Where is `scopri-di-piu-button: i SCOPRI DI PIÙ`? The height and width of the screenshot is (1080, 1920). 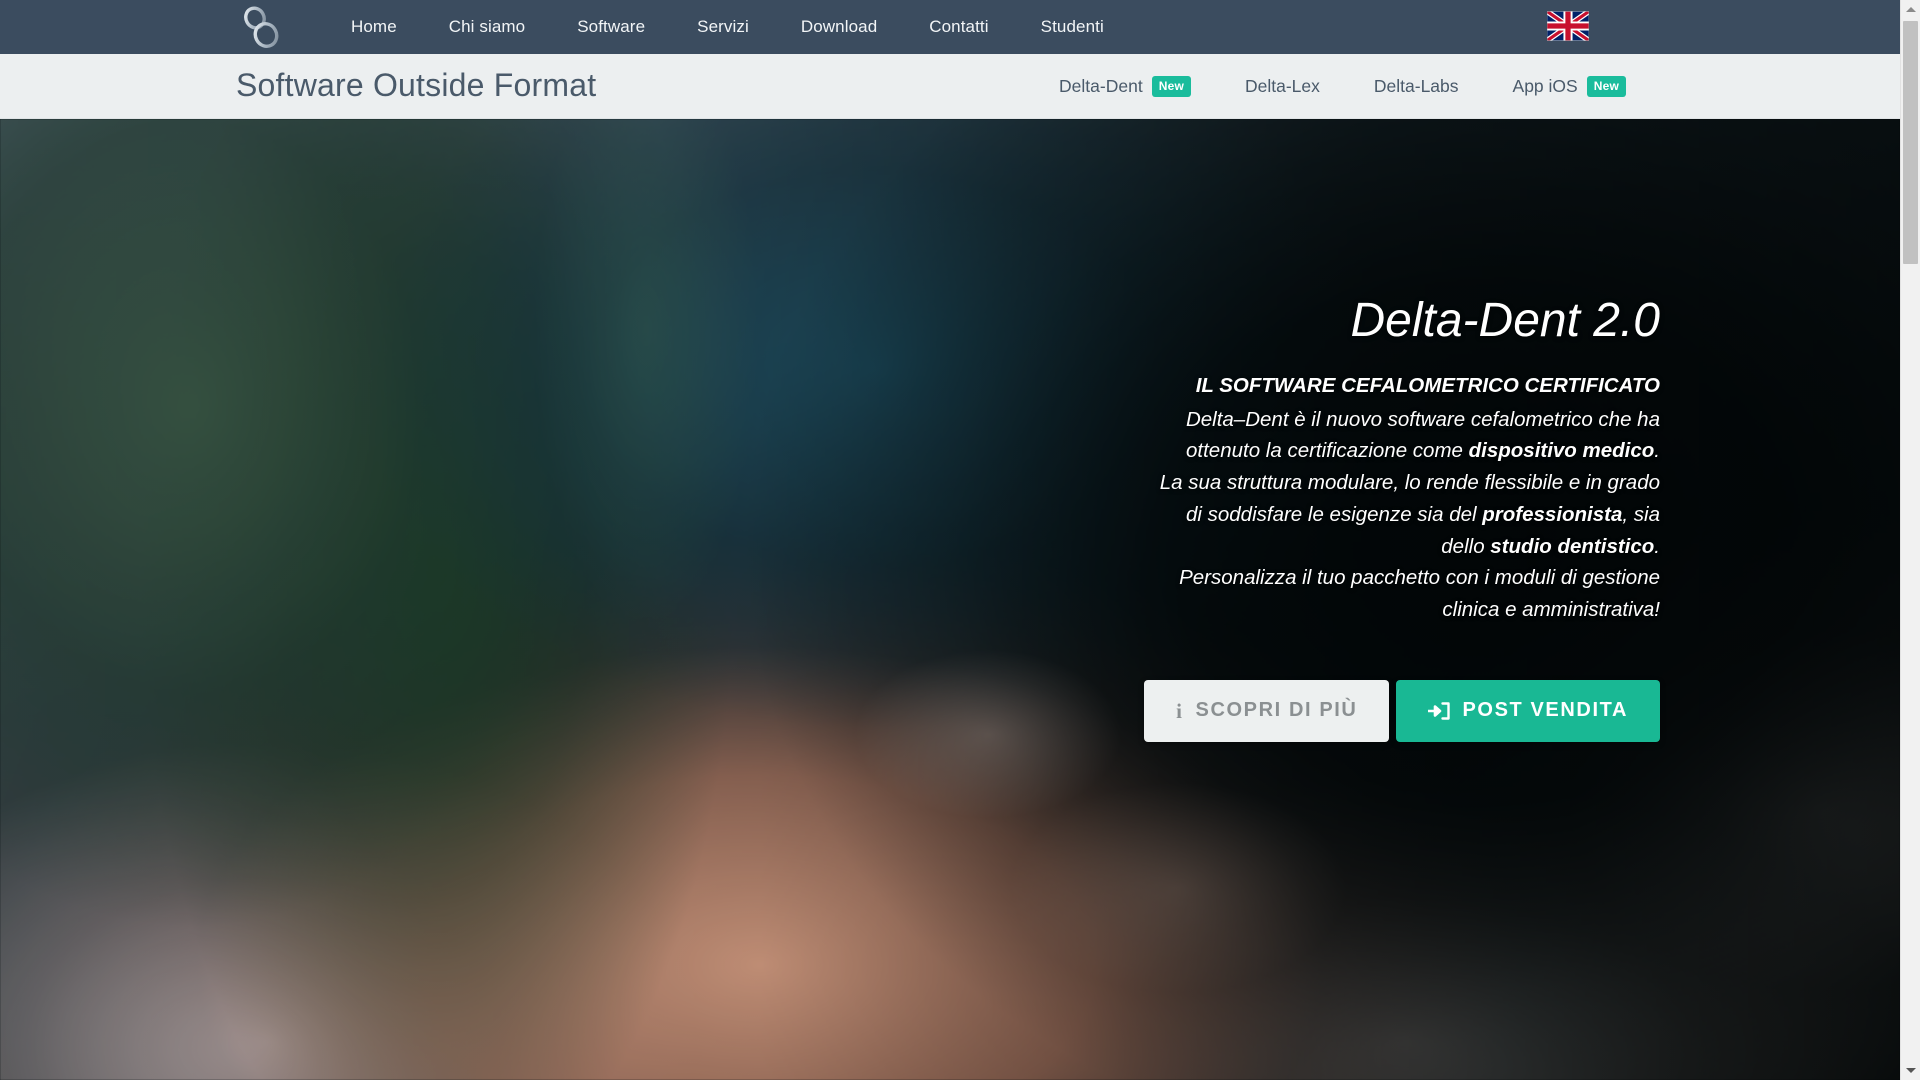 scopri-di-piu-button: i SCOPRI DI PIÙ is located at coordinates (1267, 710).